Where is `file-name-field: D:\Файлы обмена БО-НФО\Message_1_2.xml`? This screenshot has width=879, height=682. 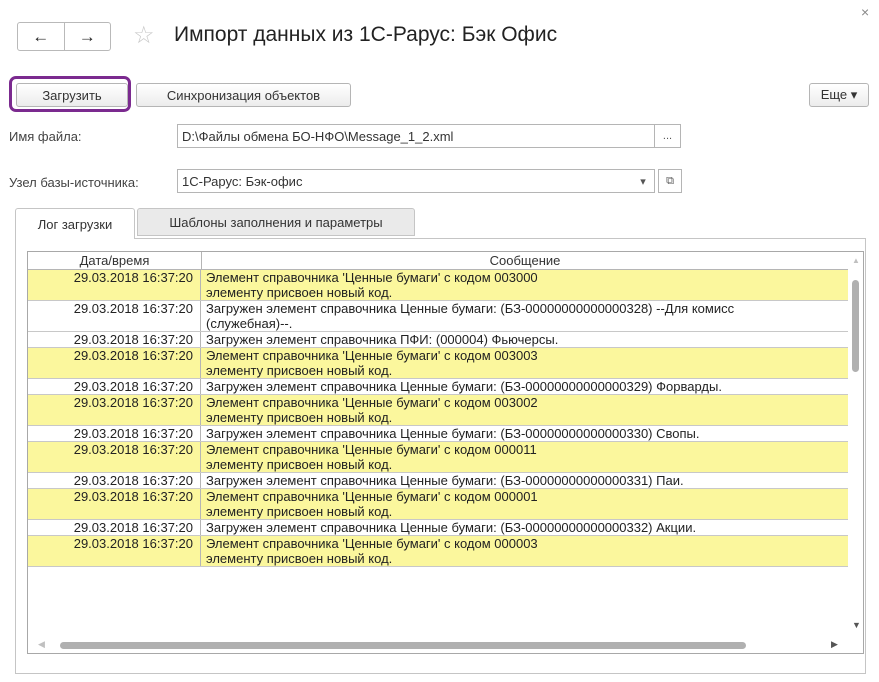
file-name-field: D:\Файлы обмена БО-НФО\Message_1_2.xml is located at coordinates (416, 136).